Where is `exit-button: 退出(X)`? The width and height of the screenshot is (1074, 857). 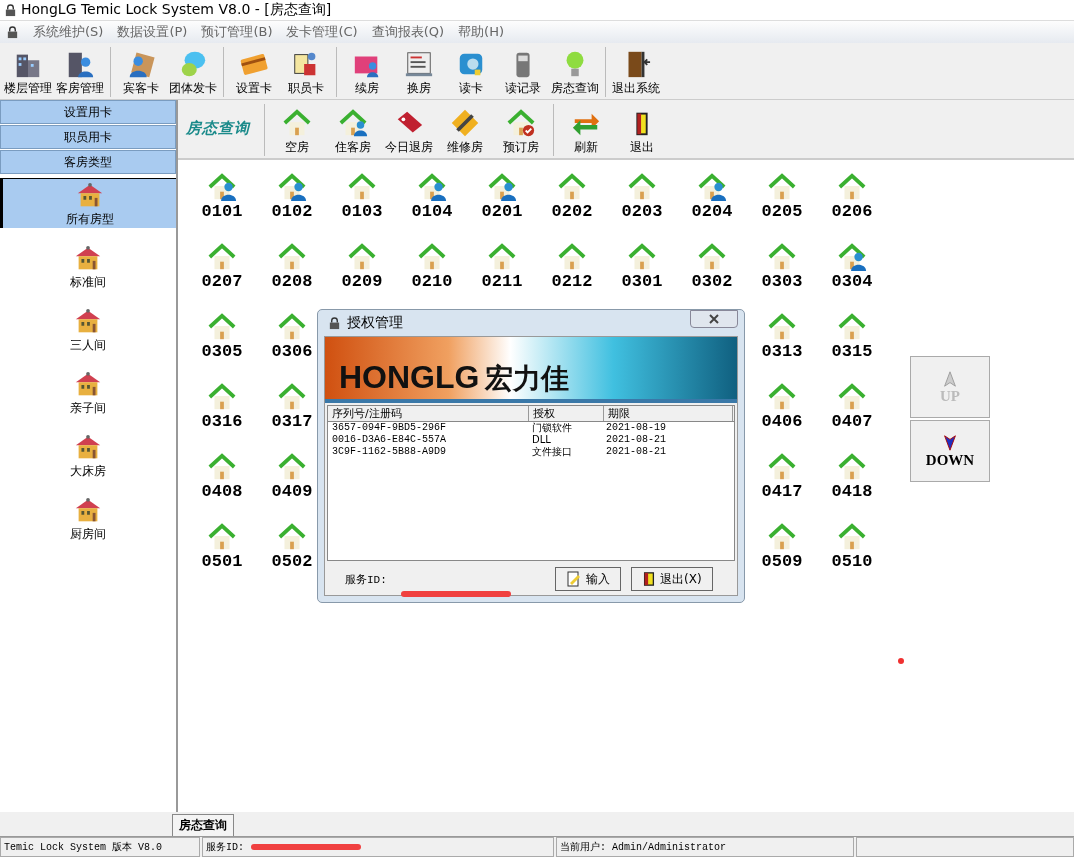 exit-button: 退出(X) is located at coordinates (672, 579).